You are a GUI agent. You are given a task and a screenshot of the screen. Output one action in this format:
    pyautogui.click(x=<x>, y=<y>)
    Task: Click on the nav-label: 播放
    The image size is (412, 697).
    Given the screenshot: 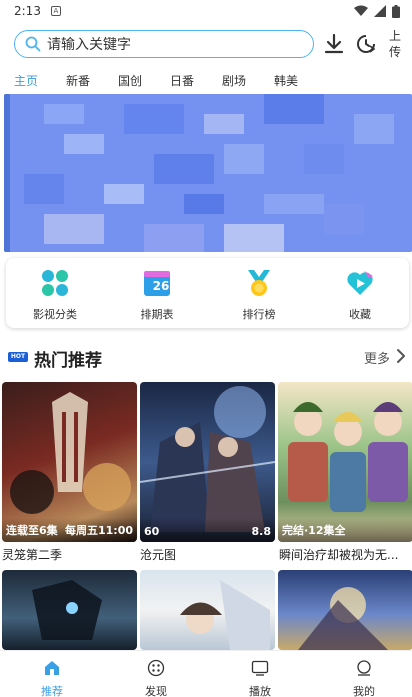 What is the action you would take?
    pyautogui.click(x=260, y=691)
    